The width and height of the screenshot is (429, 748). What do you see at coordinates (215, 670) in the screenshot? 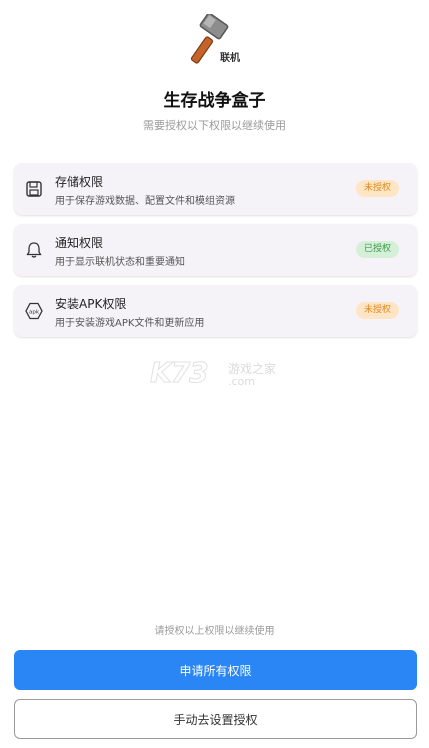
I see `request-all-permissions-button: 申请所有权限` at bounding box center [215, 670].